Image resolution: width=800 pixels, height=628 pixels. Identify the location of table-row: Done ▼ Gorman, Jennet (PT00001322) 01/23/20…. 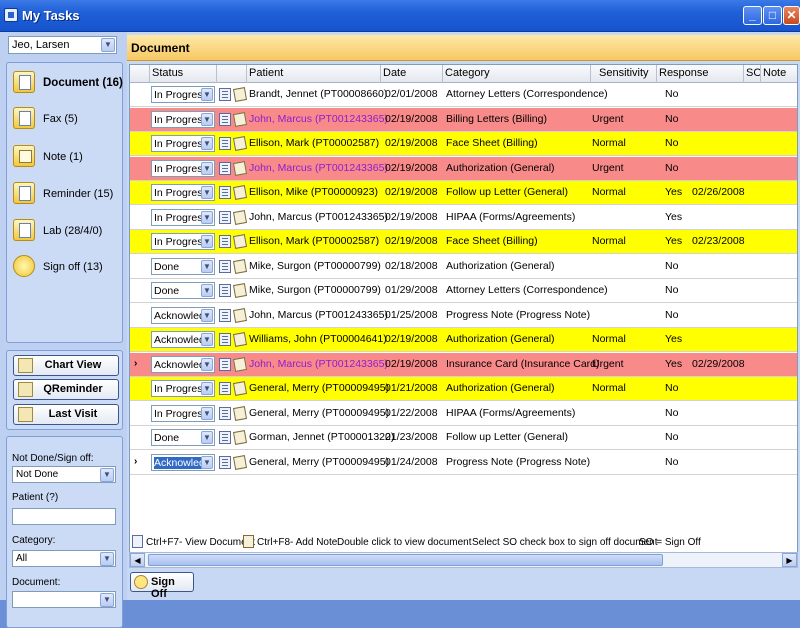
(463, 438).